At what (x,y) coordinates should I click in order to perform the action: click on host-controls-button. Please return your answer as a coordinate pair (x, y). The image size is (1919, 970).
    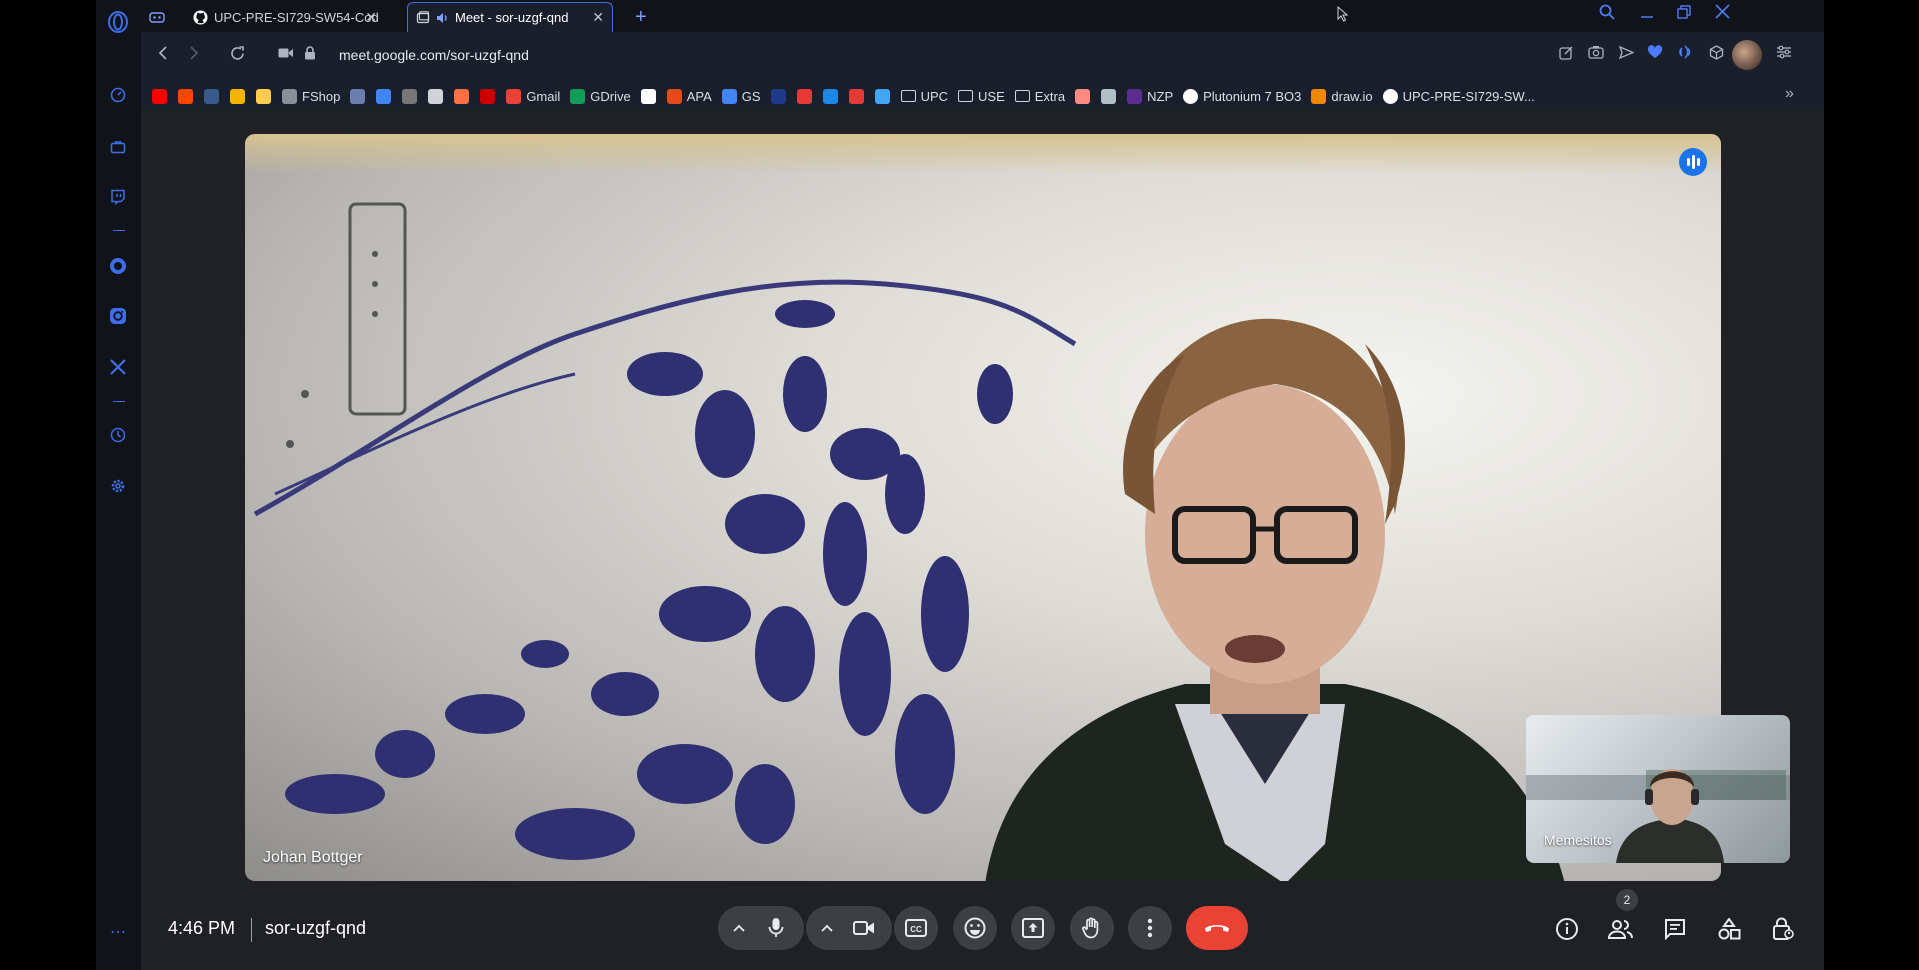
    Looking at the image, I should click on (1783, 929).